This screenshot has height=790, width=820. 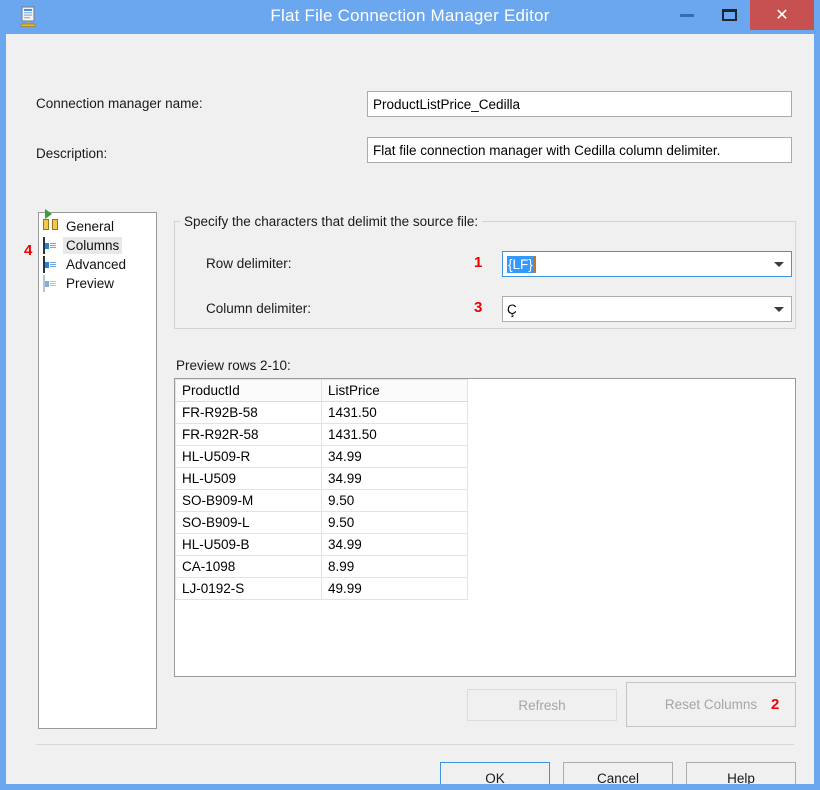 What do you see at coordinates (542, 705) in the screenshot?
I see `refresh-button: Refresh` at bounding box center [542, 705].